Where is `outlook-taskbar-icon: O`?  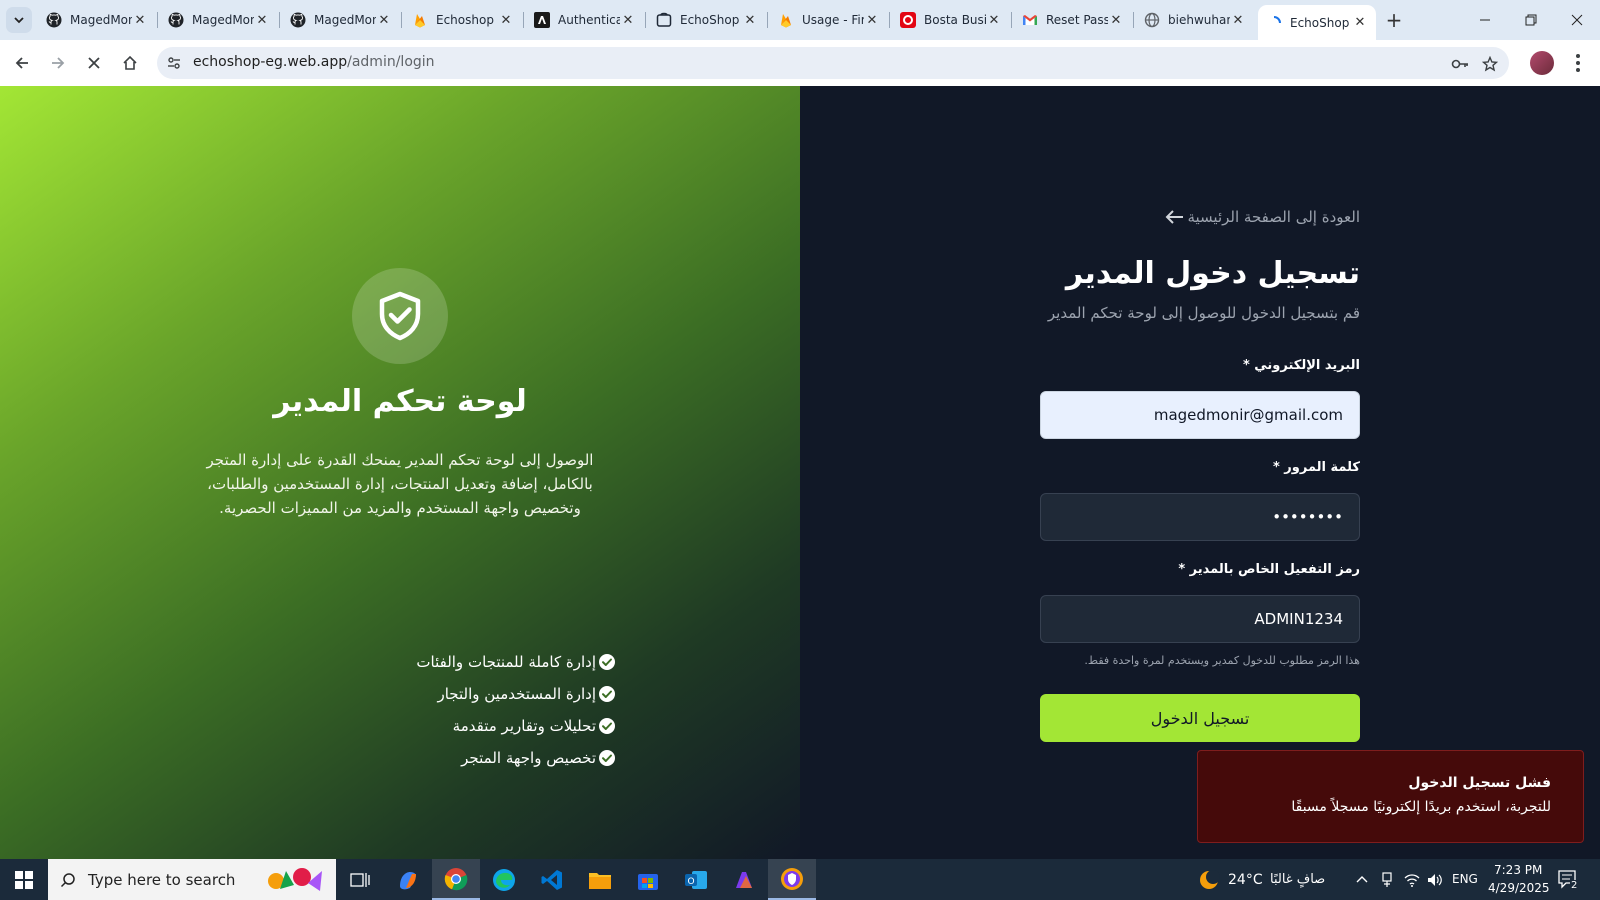 outlook-taskbar-icon: O is located at coordinates (696, 879).